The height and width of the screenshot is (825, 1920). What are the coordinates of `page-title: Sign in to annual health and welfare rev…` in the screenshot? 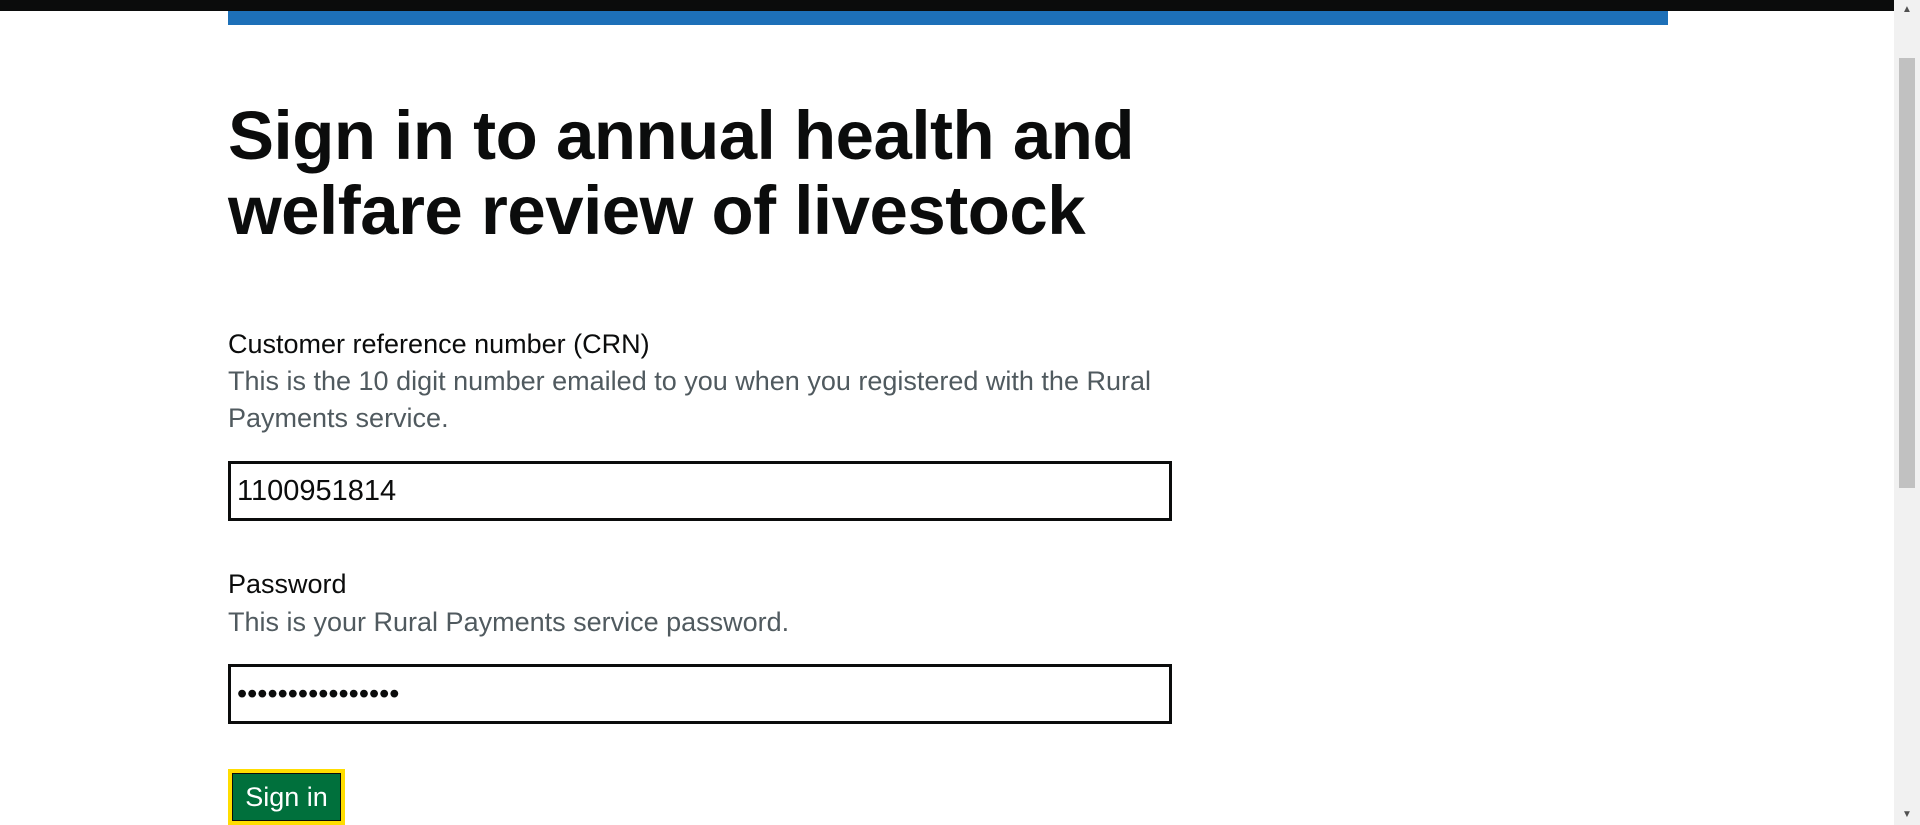 It's located at (681, 173).